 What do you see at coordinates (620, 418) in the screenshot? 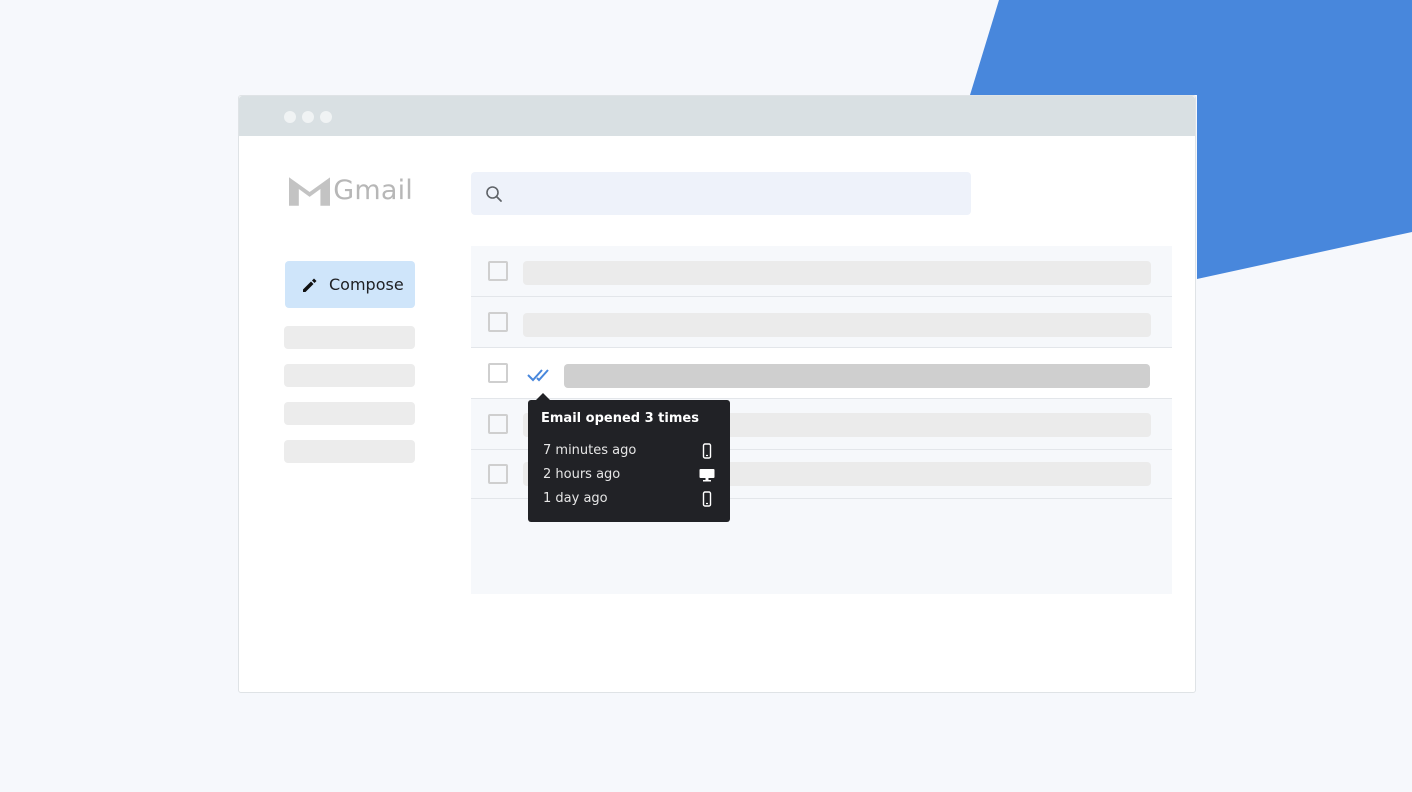
I see `tooltip-title: Email opened 3 times` at bounding box center [620, 418].